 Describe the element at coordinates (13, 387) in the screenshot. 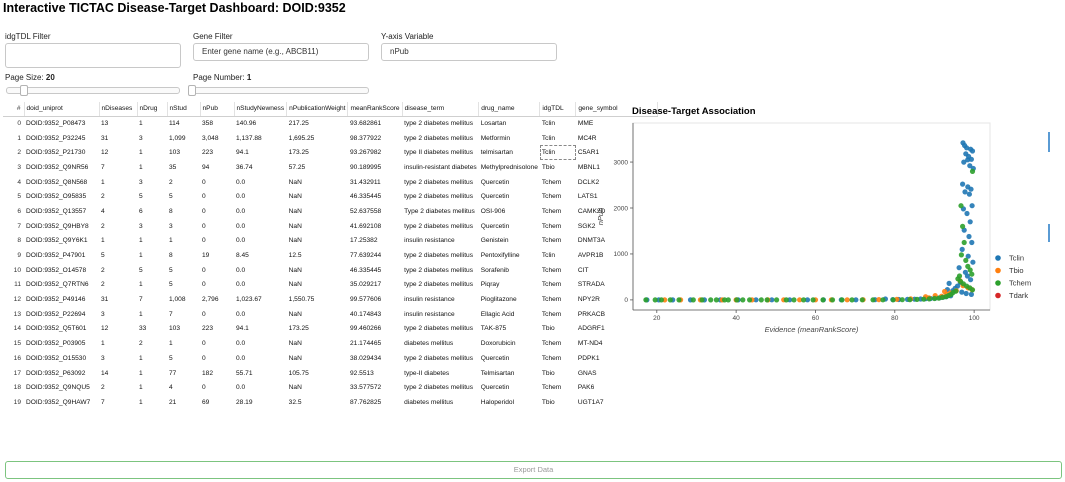

I see `table-cell: 18` at that location.